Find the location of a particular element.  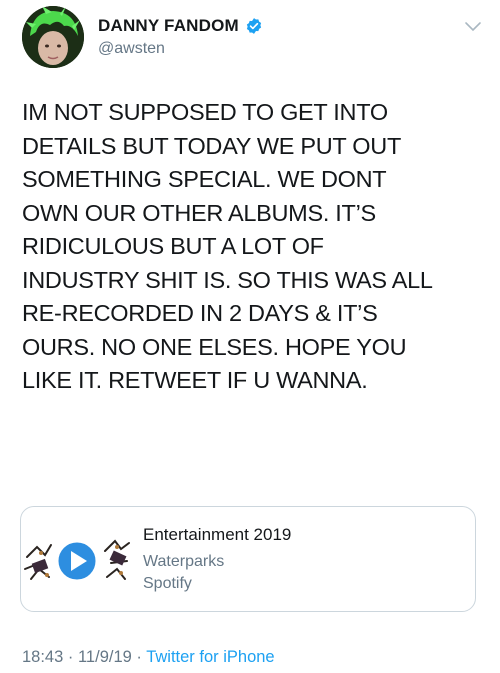

verified-badge-icon is located at coordinates (254, 26).